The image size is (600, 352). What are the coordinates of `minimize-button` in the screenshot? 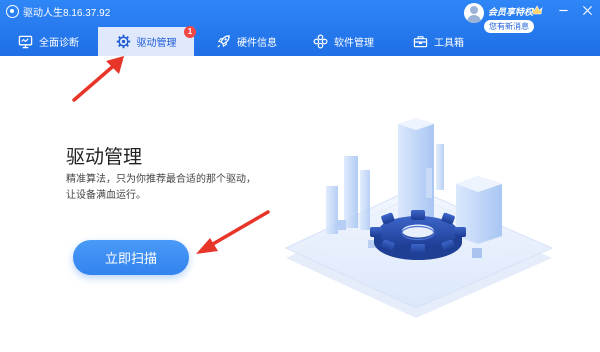 It's located at (563, 10).